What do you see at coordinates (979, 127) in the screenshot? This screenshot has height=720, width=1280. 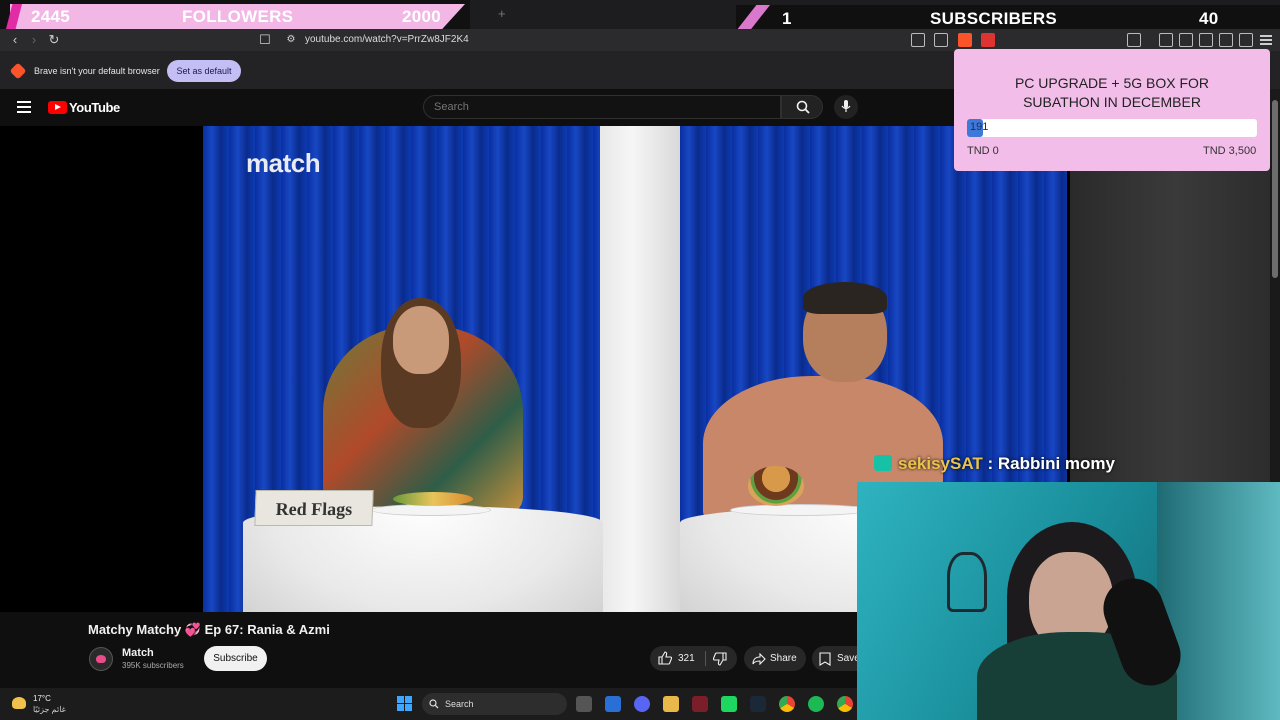 I see `goal-current-amount: 191` at bounding box center [979, 127].